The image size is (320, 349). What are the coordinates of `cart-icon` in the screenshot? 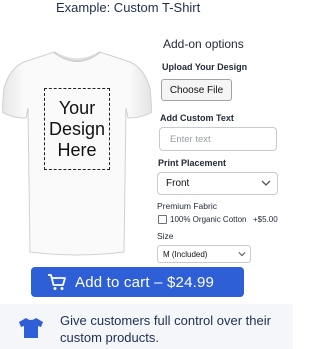 It's located at (57, 282).